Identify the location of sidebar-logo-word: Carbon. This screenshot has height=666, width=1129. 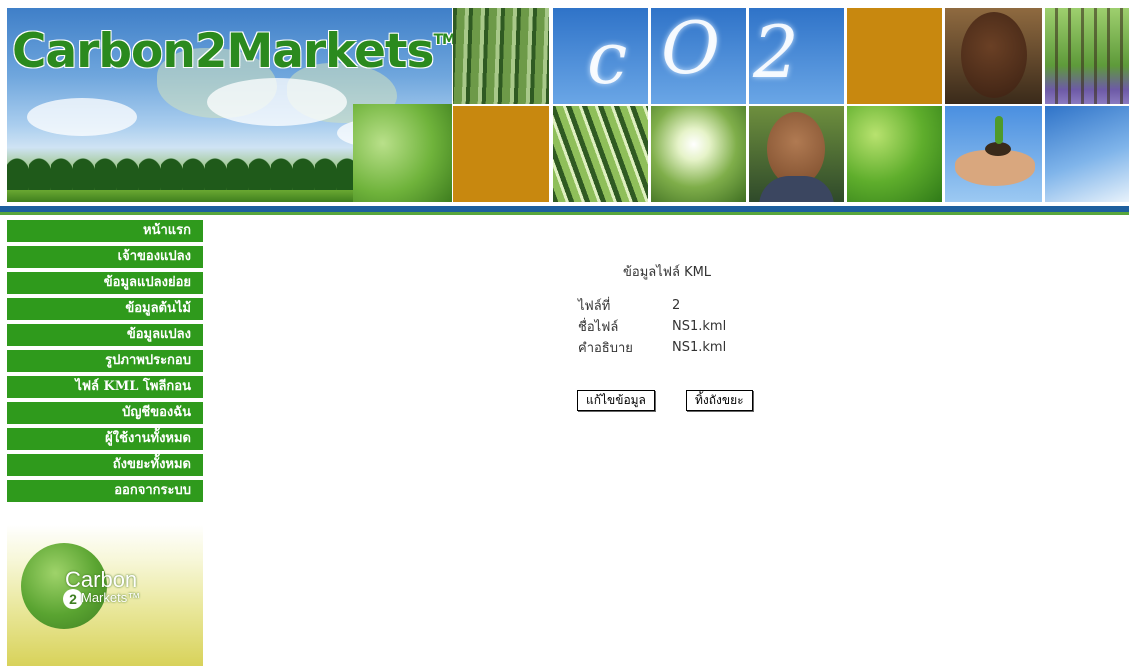
(101, 580).